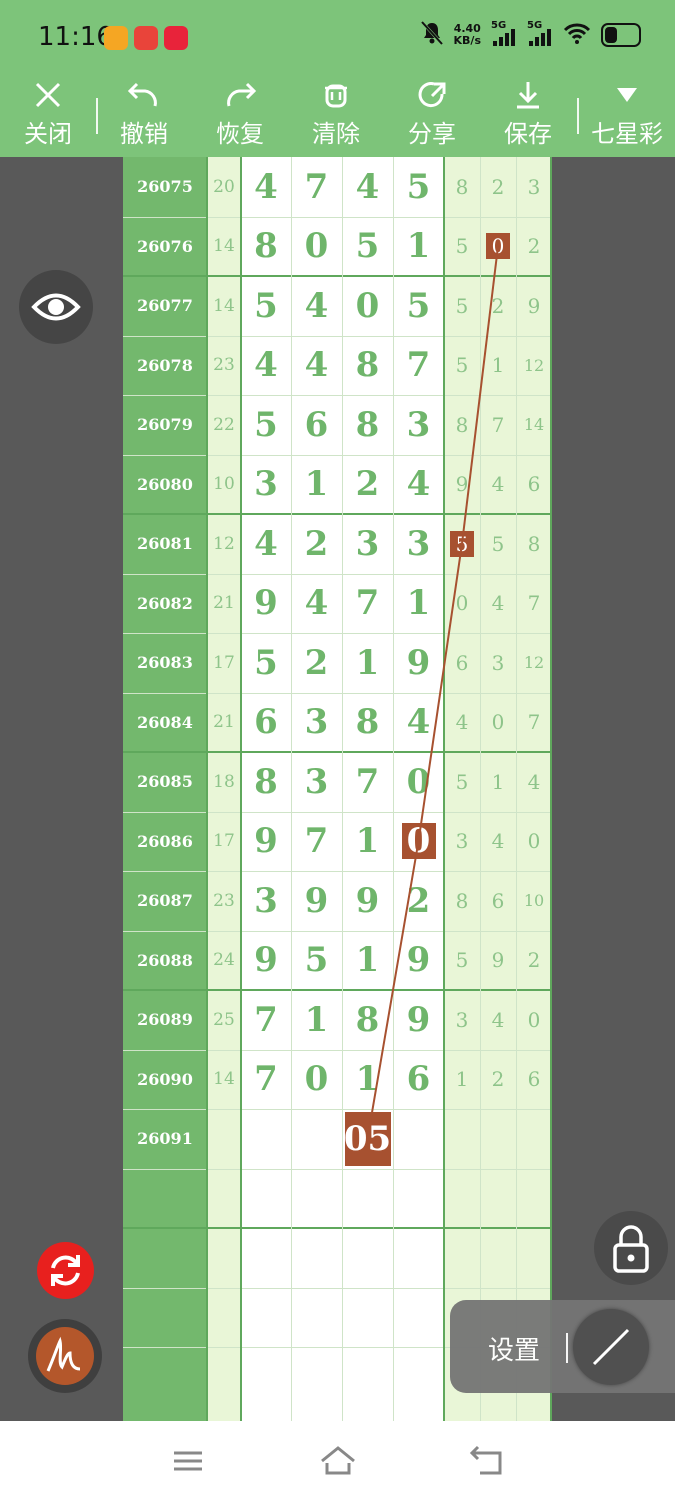 The width and height of the screenshot is (675, 1500). Describe the element at coordinates (514, 1348) in the screenshot. I see `settings-button: 设置` at that location.